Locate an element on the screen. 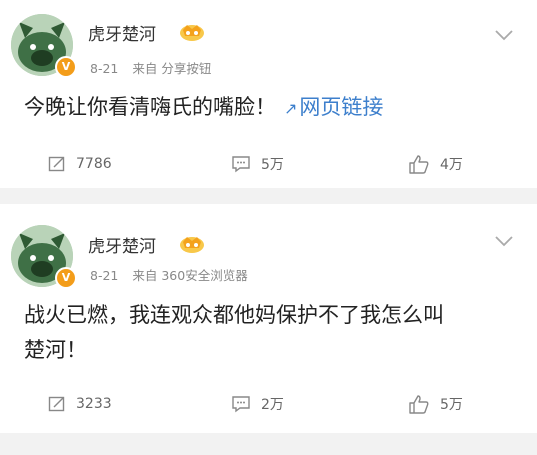 This screenshot has width=537, height=455. post-text: 今晚让你看清嗨氏的嘴脸！ ↗网页链接 is located at coordinates (203, 108).